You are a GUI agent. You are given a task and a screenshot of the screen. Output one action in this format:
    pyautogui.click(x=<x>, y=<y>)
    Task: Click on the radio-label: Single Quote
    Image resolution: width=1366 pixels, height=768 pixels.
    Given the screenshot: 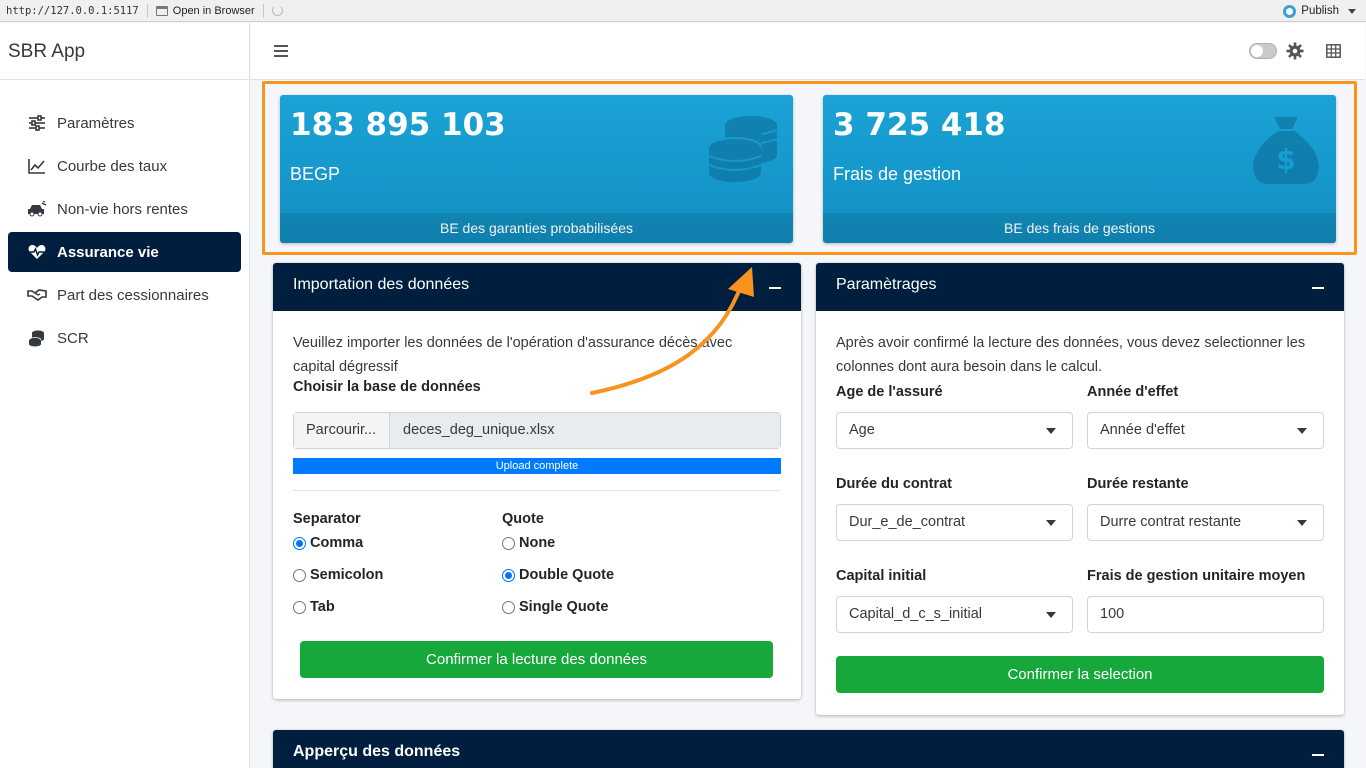 What is the action you would take?
    pyautogui.click(x=564, y=607)
    